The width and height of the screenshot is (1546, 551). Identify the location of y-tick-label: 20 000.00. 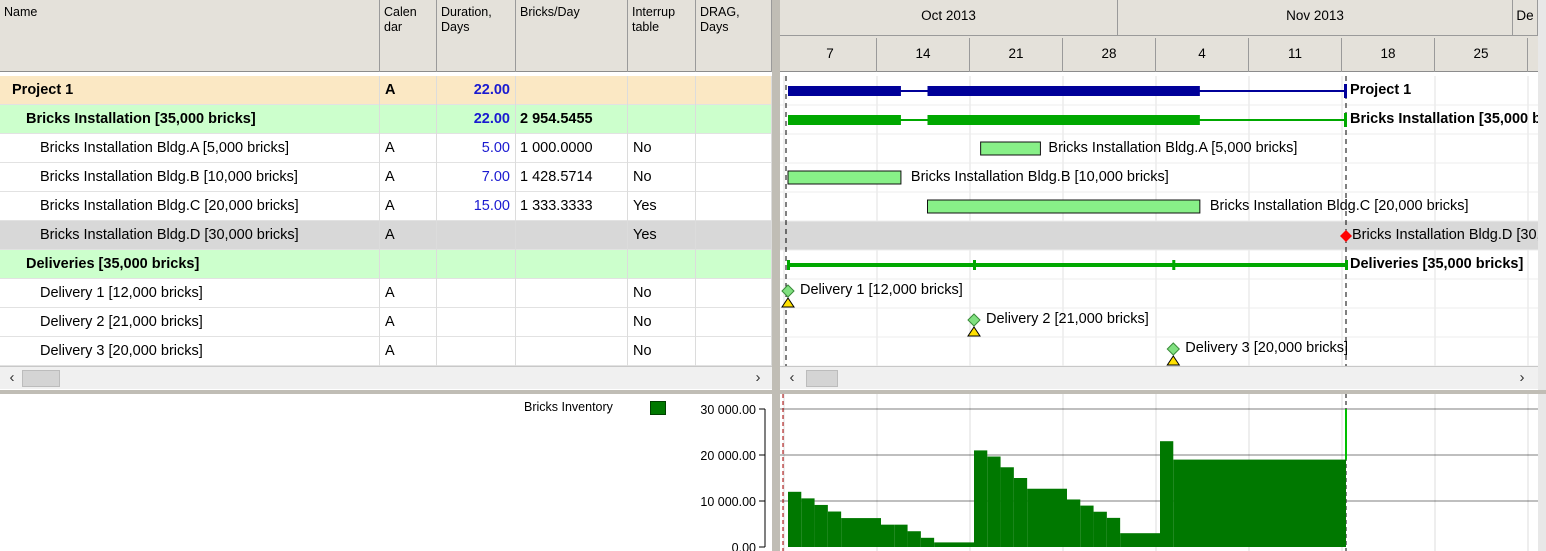
(728, 456).